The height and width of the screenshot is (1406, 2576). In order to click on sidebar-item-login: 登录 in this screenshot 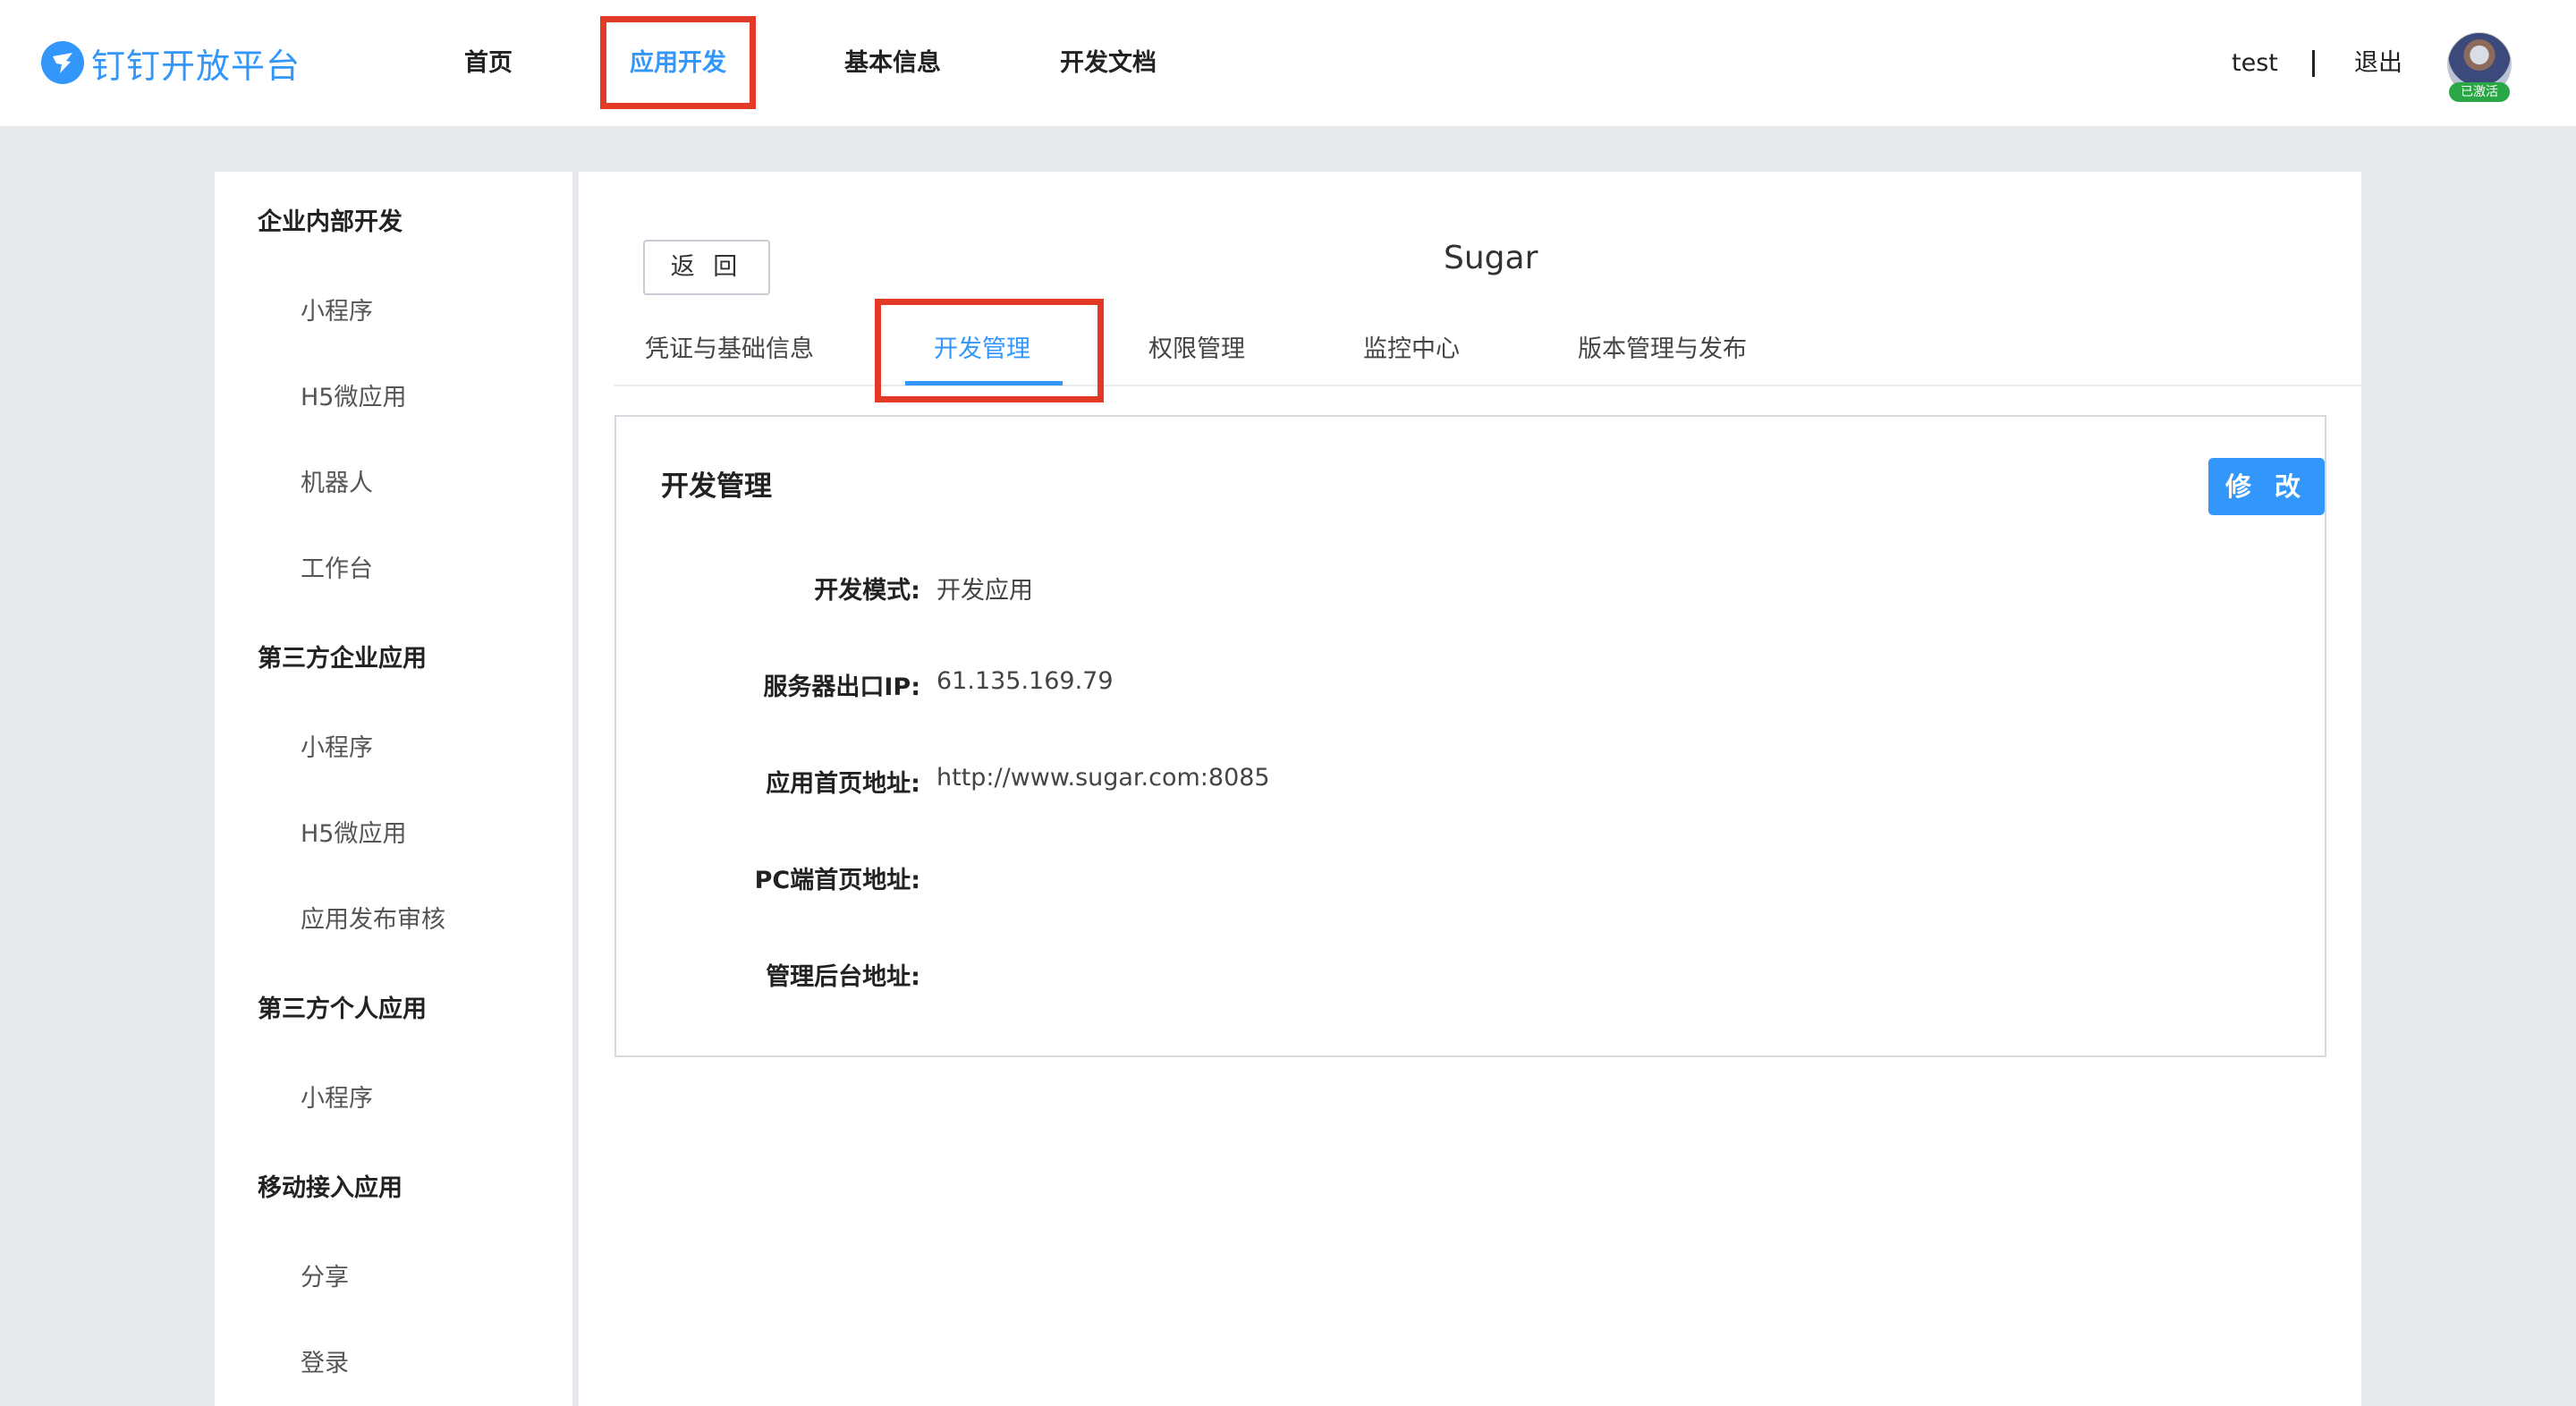, I will do `click(325, 1361)`.